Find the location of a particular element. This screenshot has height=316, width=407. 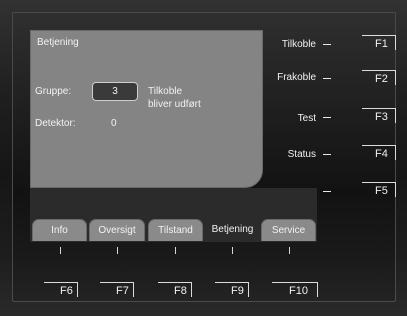

f3-key-frame-top is located at coordinates (379, 108).